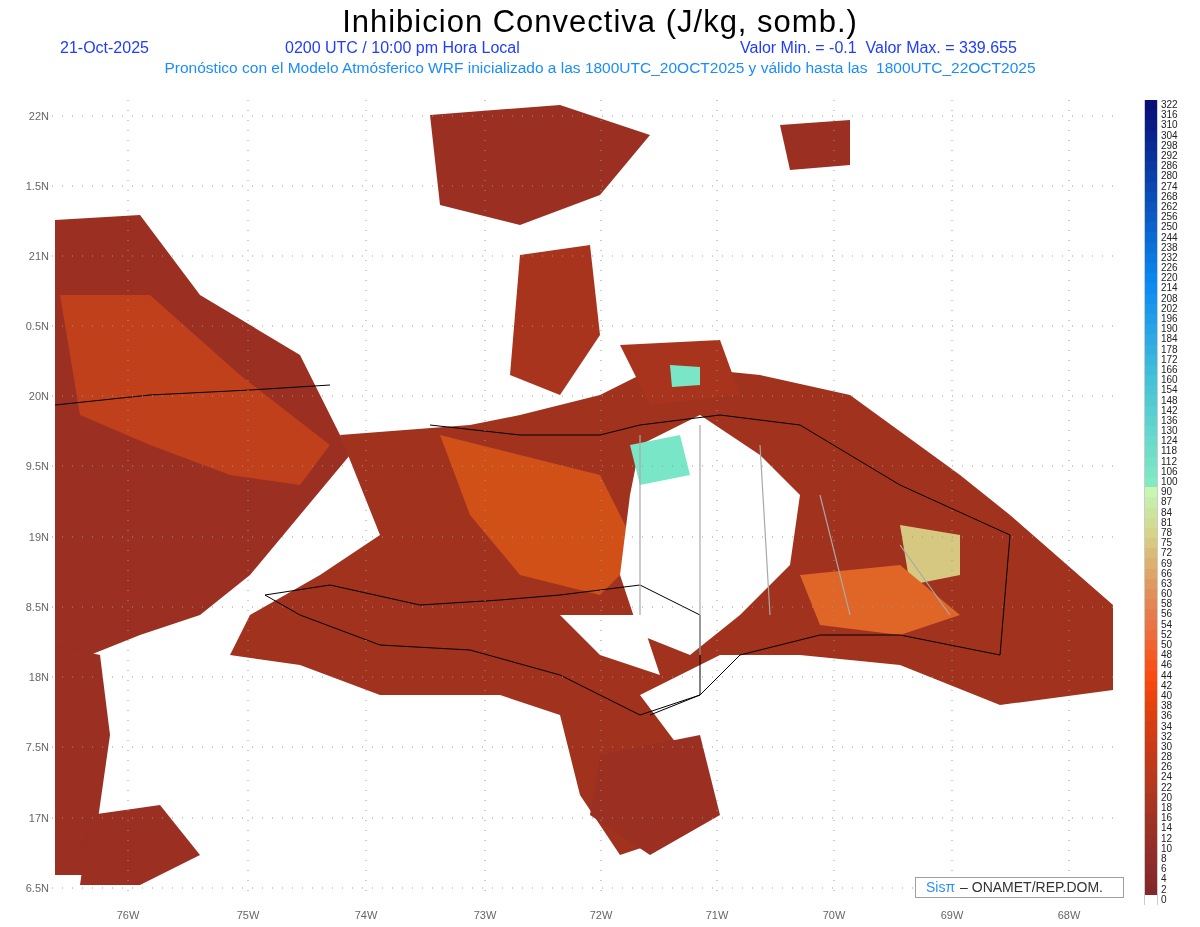 This screenshot has width=1200, height=927. Describe the element at coordinates (38, 537) in the screenshot. I see `latitude-label: 19N` at that location.